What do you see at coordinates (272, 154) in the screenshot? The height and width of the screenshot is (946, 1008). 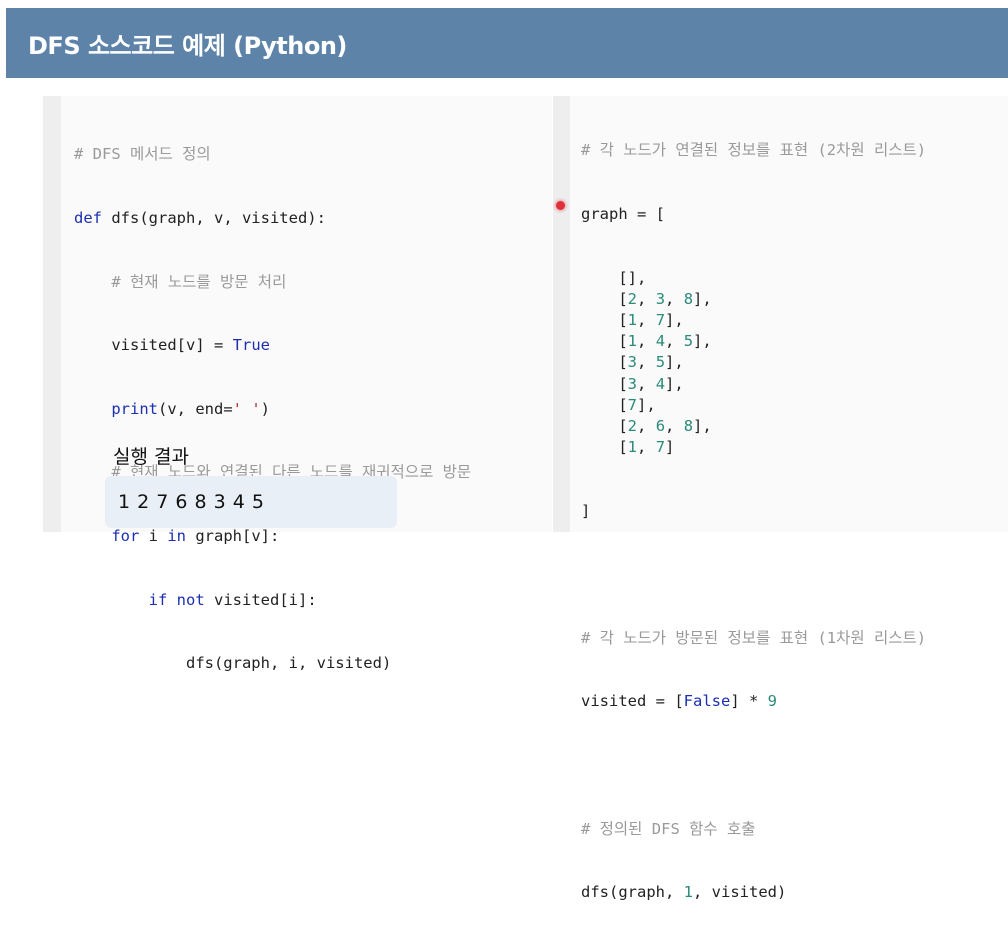 I see `code-line: # DFS 메서드 정의` at bounding box center [272, 154].